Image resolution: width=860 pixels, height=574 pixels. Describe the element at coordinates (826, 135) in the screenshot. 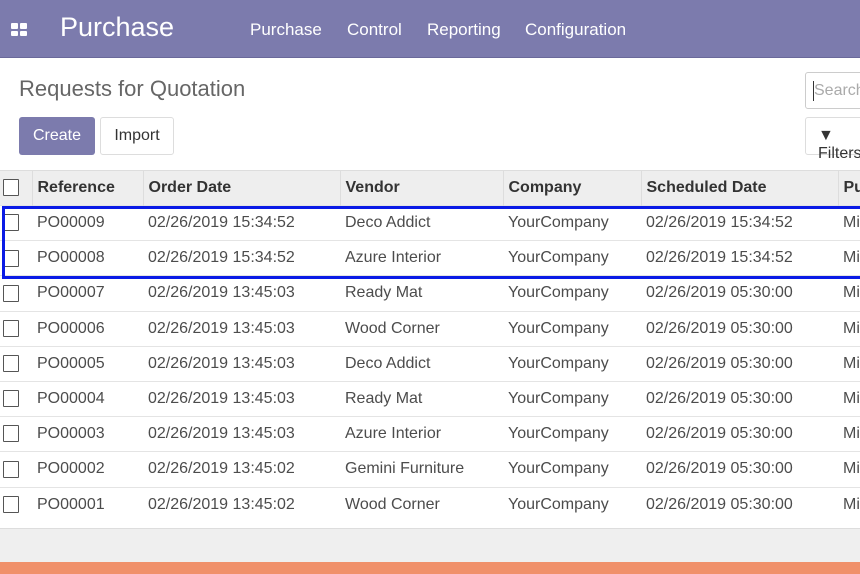

I see `filter-icon: ▼` at that location.